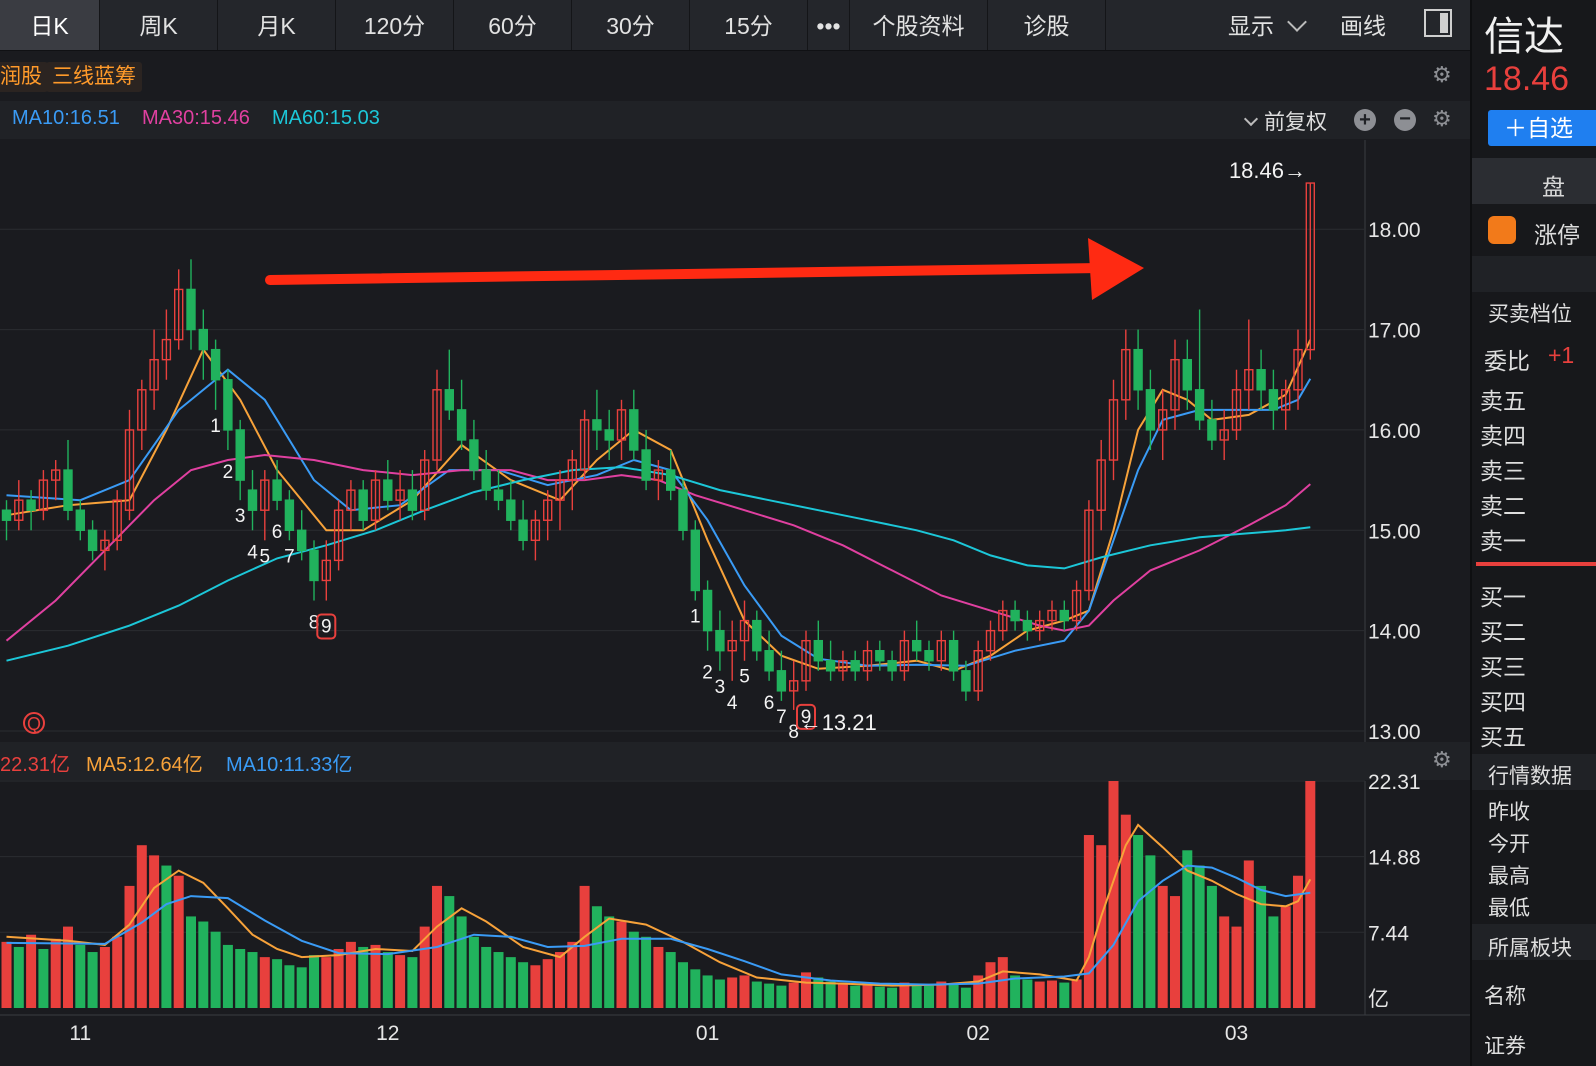  What do you see at coordinates (1561, 355) in the screenshot?
I see `weibi-value: +1` at bounding box center [1561, 355].